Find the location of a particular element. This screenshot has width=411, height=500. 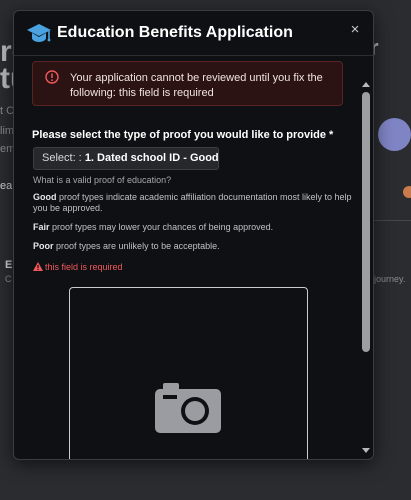

modal-scrollbar is located at coordinates (366, 257).